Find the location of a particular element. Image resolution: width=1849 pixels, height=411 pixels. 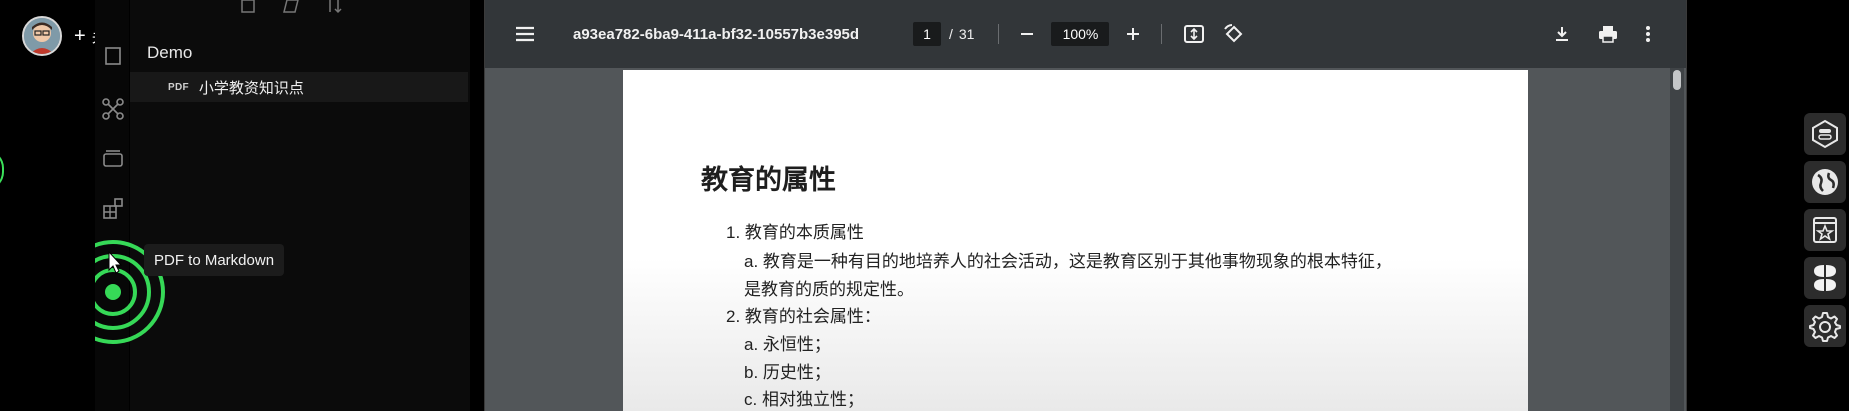

file-panel-toolbar is located at coordinates (305, 8).